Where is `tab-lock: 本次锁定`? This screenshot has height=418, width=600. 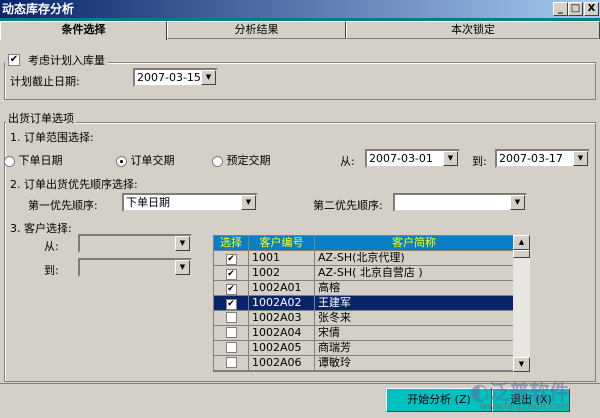 tab-lock: 本次锁定 is located at coordinates (473, 30).